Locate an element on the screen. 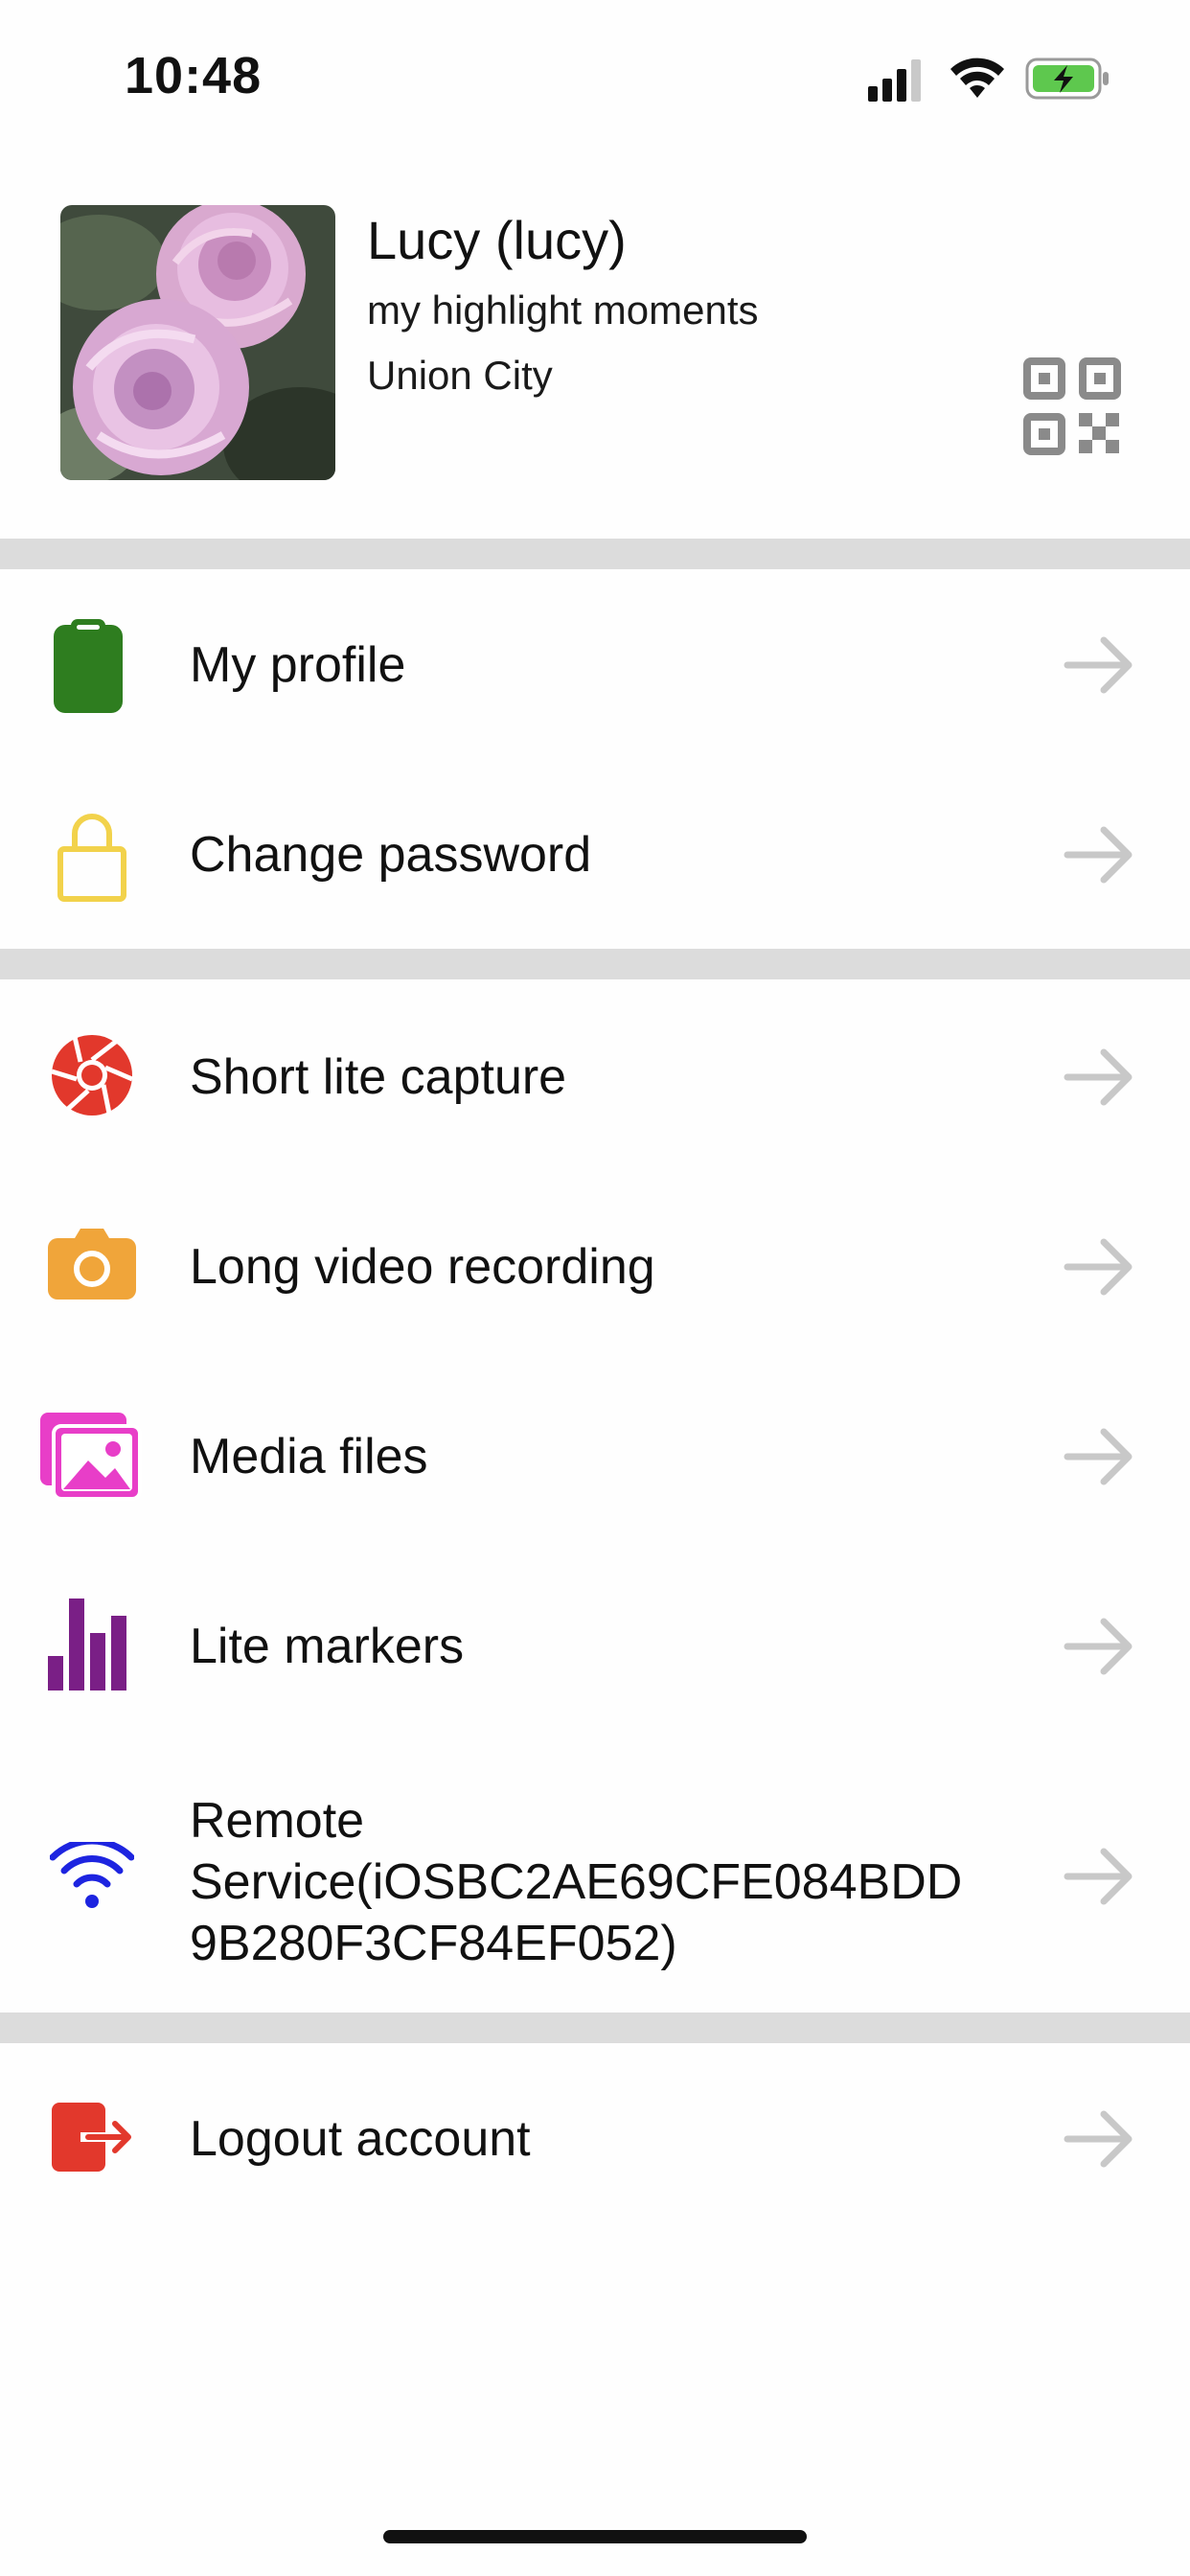 This screenshot has height=2576, width=1190. aperture-icon is located at coordinates (92, 1075).